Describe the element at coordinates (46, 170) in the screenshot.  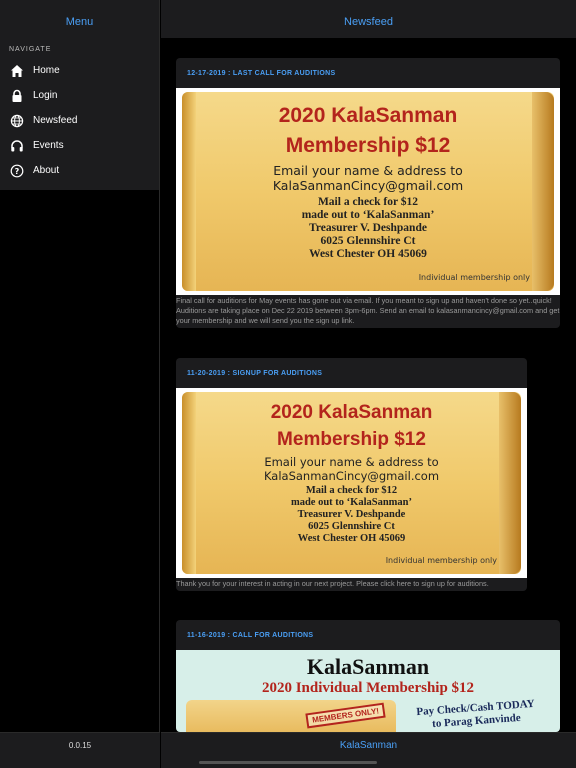
I see `nav-item-label: About` at that location.